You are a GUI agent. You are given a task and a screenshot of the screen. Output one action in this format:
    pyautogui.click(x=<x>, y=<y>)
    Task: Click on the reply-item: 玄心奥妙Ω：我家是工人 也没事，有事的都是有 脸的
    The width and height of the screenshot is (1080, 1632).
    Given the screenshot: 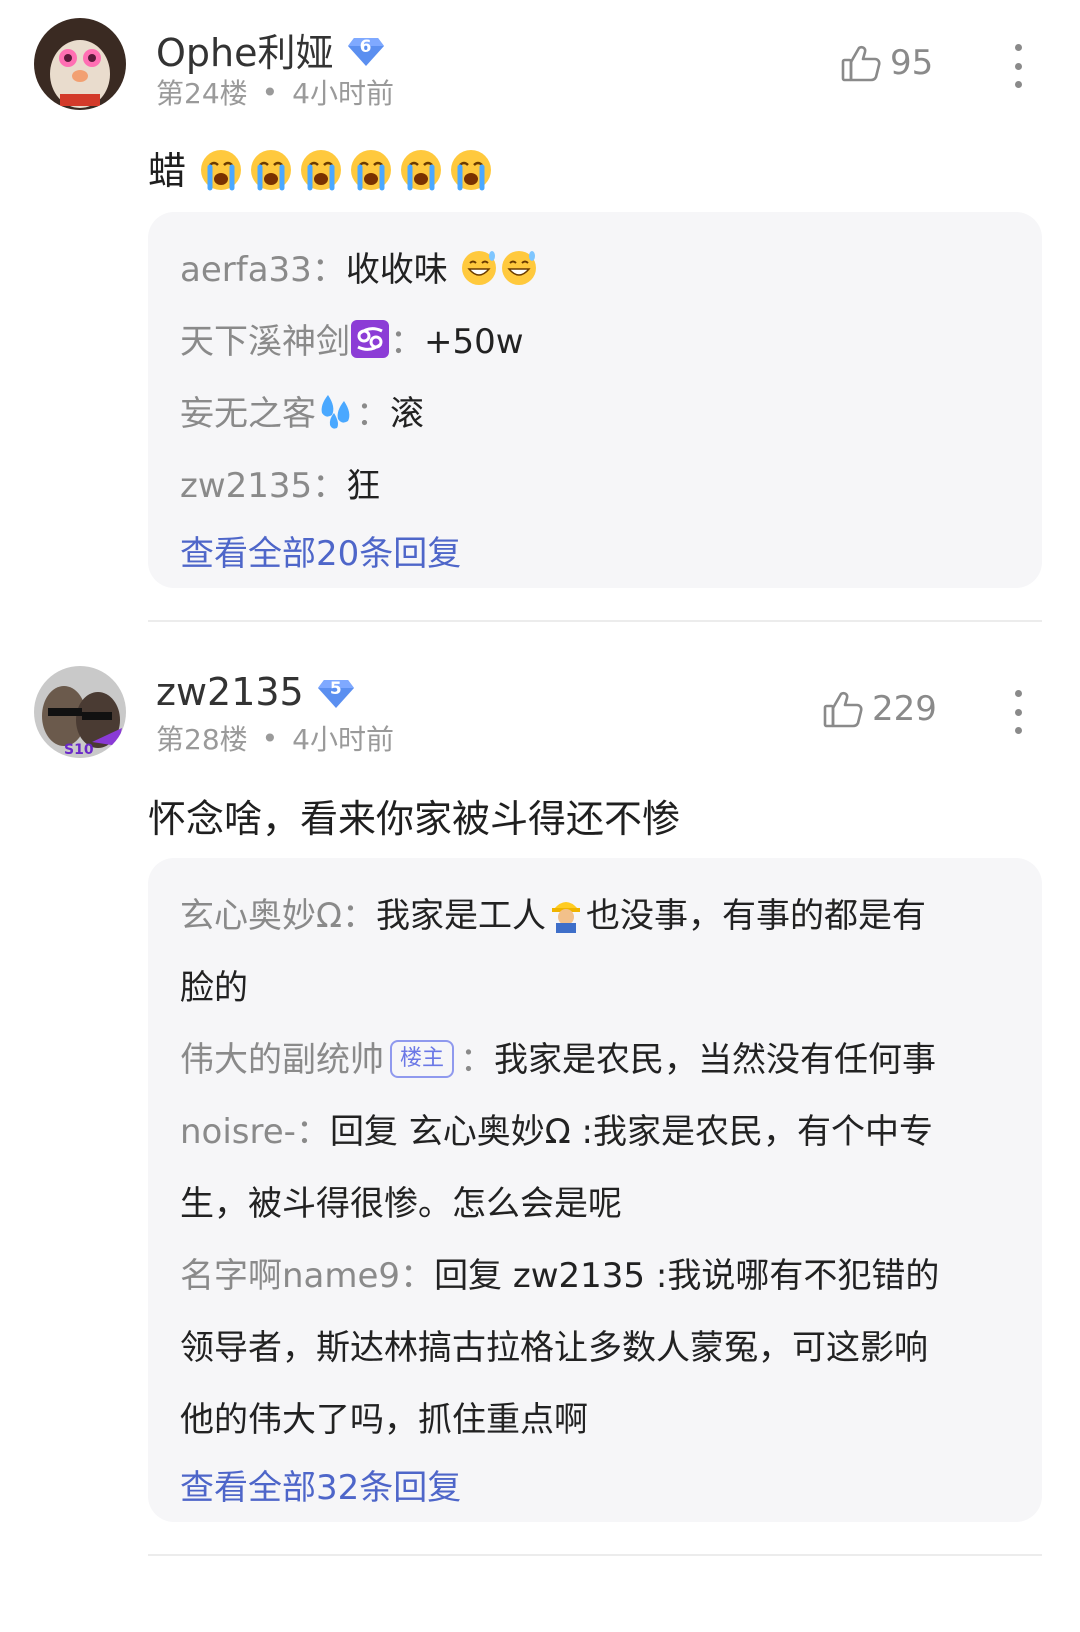 What is the action you would take?
    pyautogui.click(x=595, y=952)
    